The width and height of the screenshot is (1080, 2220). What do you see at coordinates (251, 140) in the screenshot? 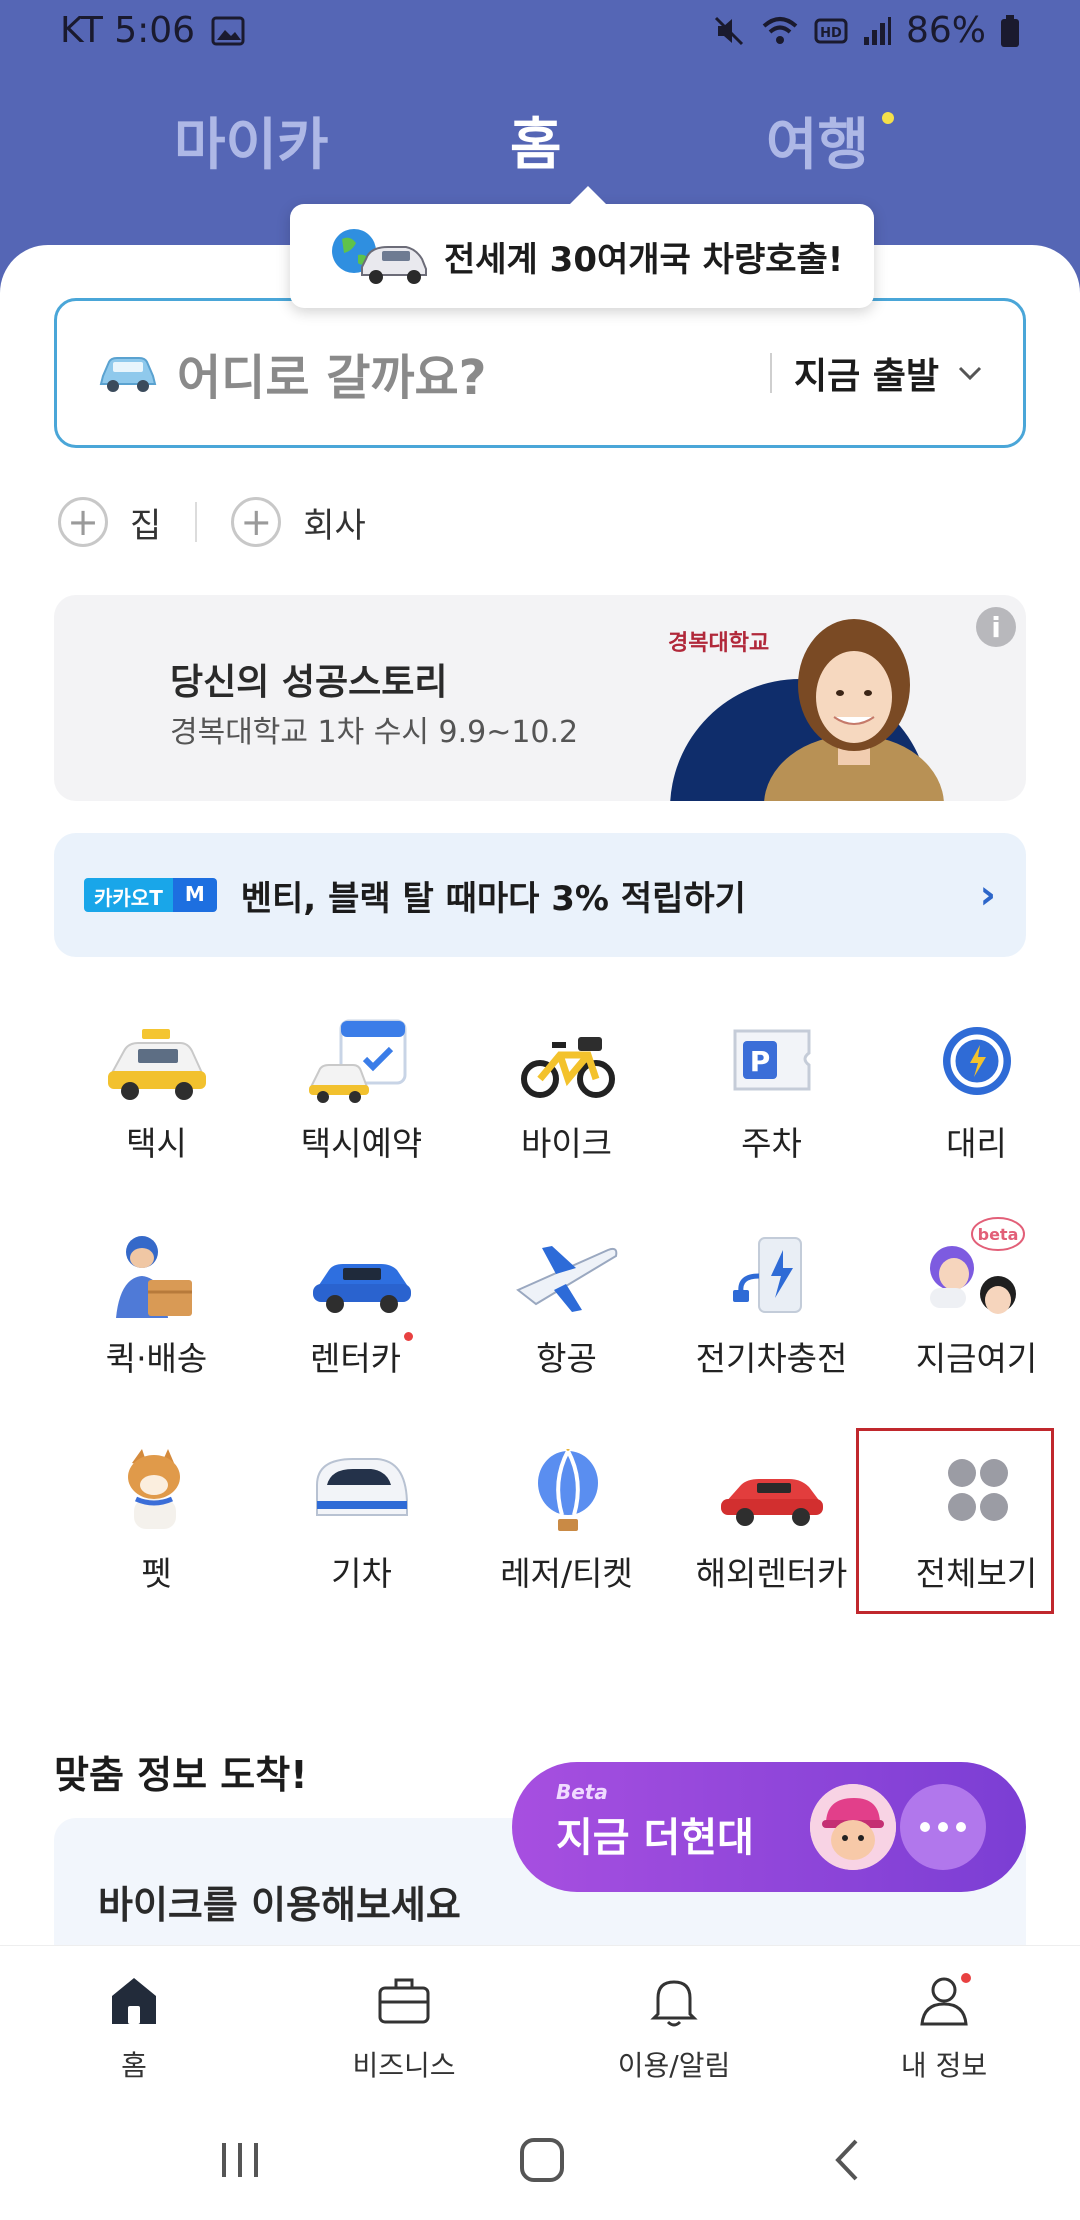
I see `tab-mycar: 마이카` at bounding box center [251, 140].